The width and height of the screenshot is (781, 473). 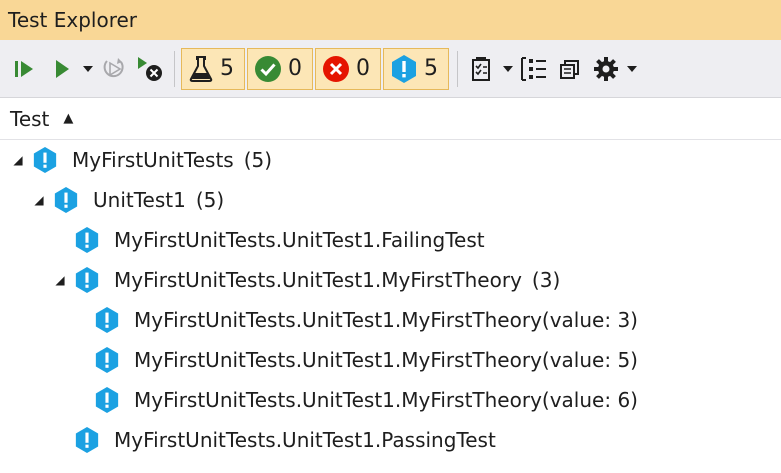 What do you see at coordinates (299, 240) in the screenshot?
I see `tree-node-label: MyFirstUnitTests.UnitTest1.FailingTest` at bounding box center [299, 240].